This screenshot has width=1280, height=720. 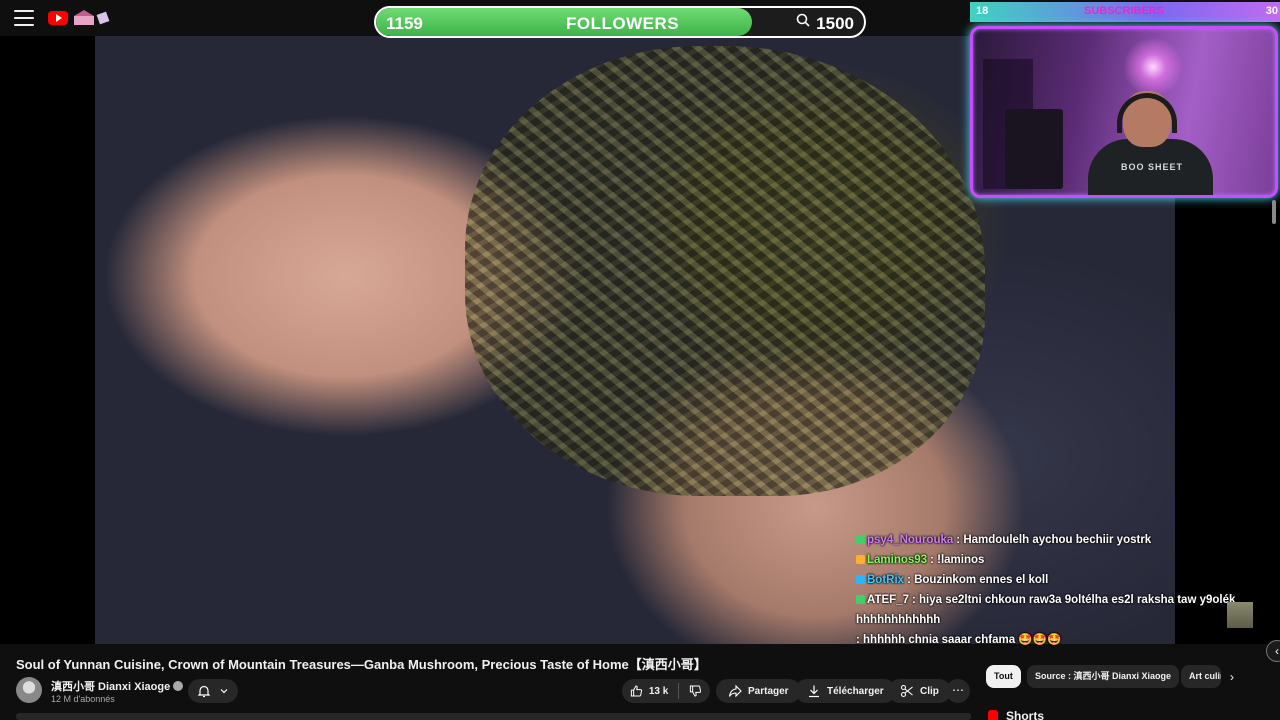 What do you see at coordinates (1061, 560) in the screenshot?
I see `chat-message: Laminos93: !laminos` at bounding box center [1061, 560].